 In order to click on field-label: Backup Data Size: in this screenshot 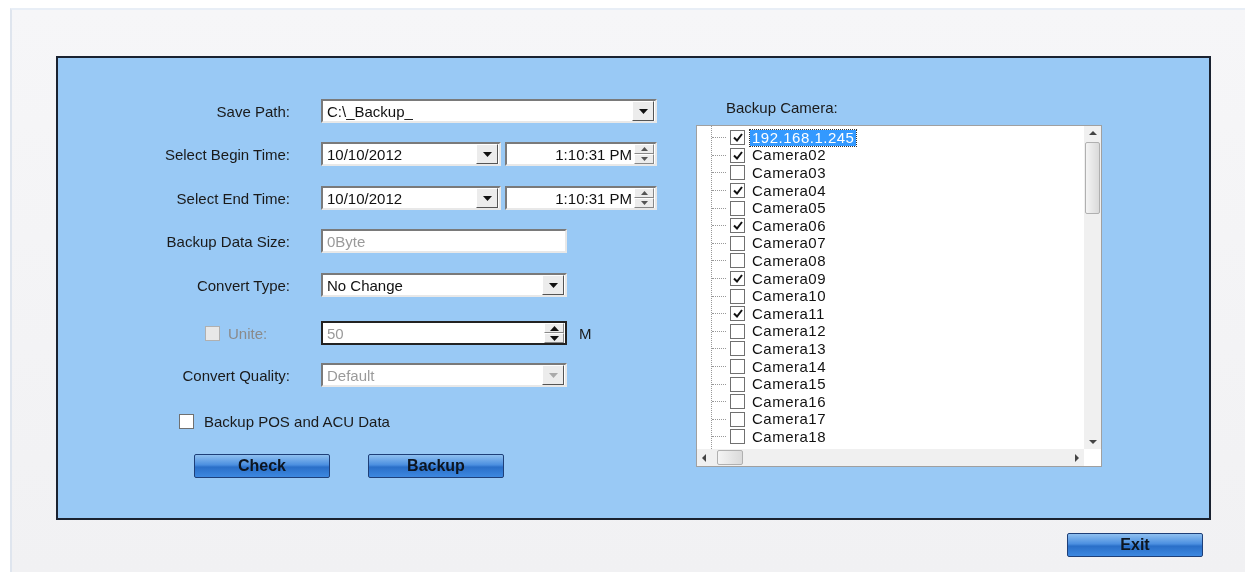, I will do `click(227, 241)`.